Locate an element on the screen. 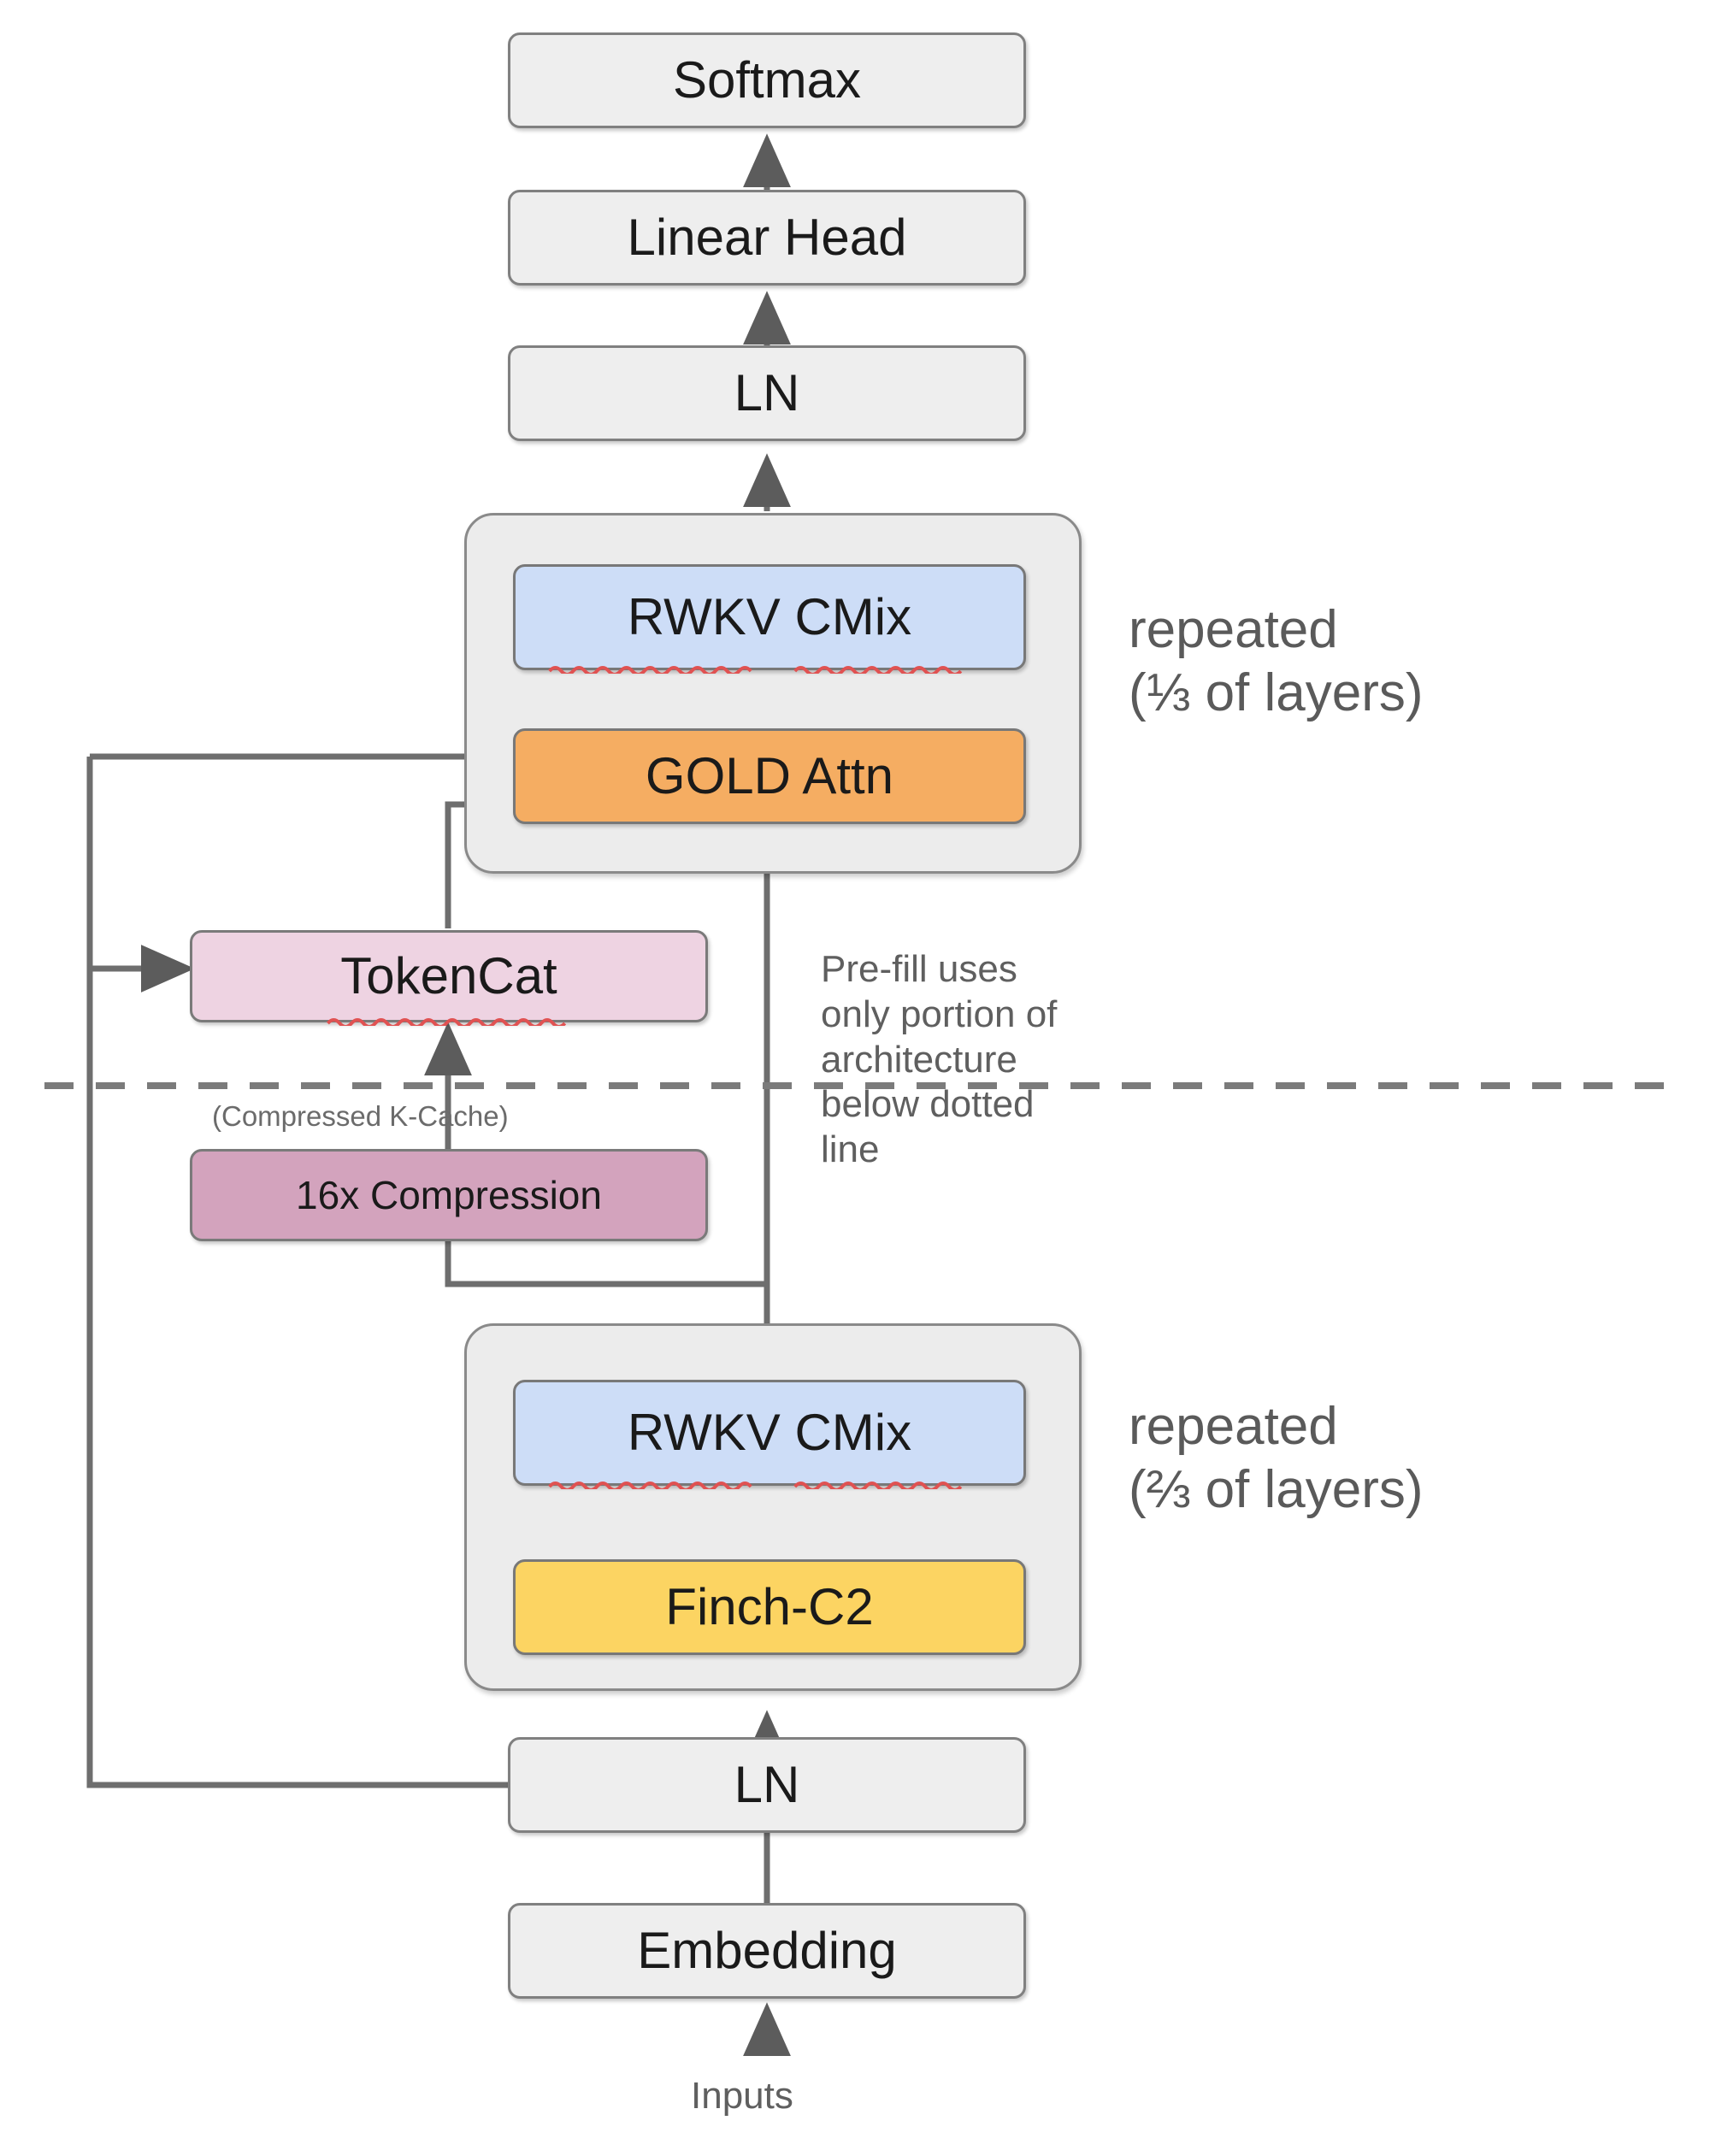 Image resolution: width=1710 pixels, height=2156 pixels. node-16x-compression: 16x Compression is located at coordinates (449, 1195).